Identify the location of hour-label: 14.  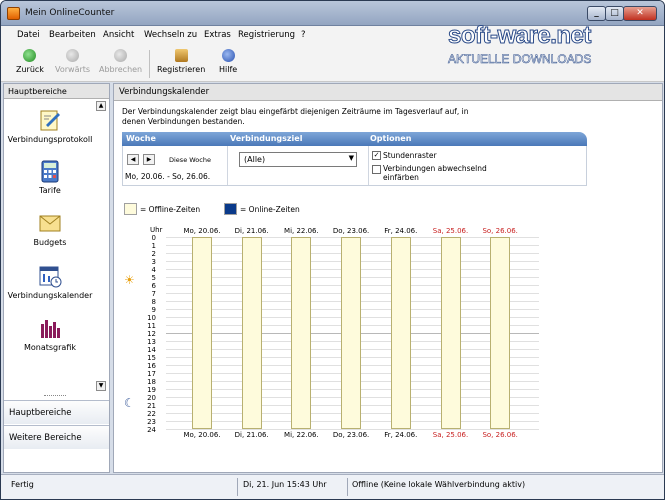
(151, 350).